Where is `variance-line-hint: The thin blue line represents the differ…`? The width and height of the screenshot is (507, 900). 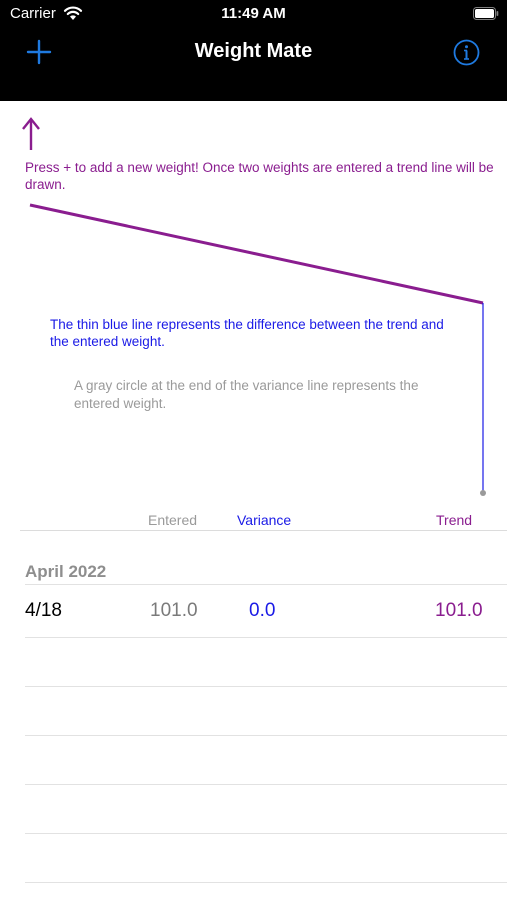
variance-line-hint: The thin blue line represents the differ… is located at coordinates (247, 333).